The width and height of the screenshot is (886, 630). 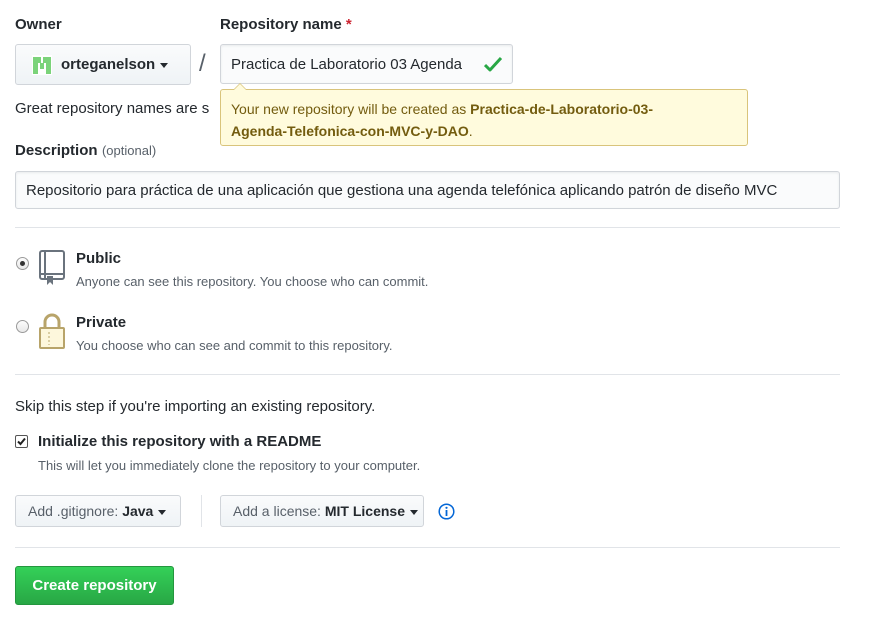 I want to click on tooltip-prefix: Your new repository will be created as, so click(x=351, y=109).